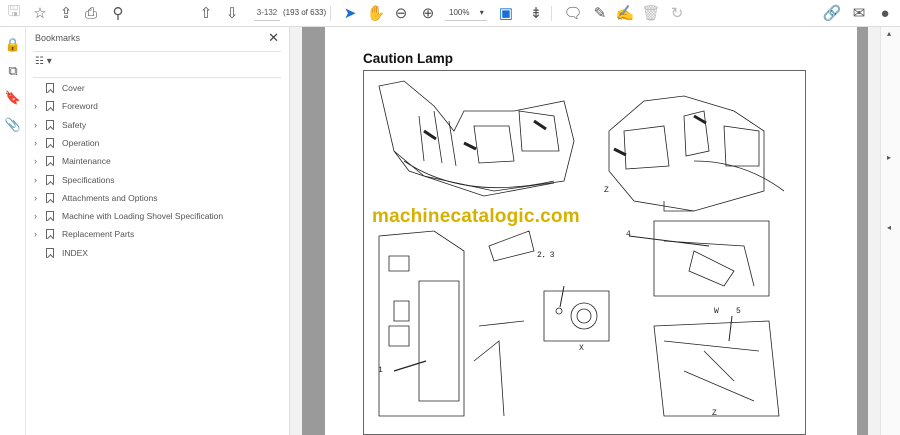 The width and height of the screenshot is (900, 435). What do you see at coordinates (506, 13) in the screenshot?
I see `fit-page-icon: ▣` at bounding box center [506, 13].